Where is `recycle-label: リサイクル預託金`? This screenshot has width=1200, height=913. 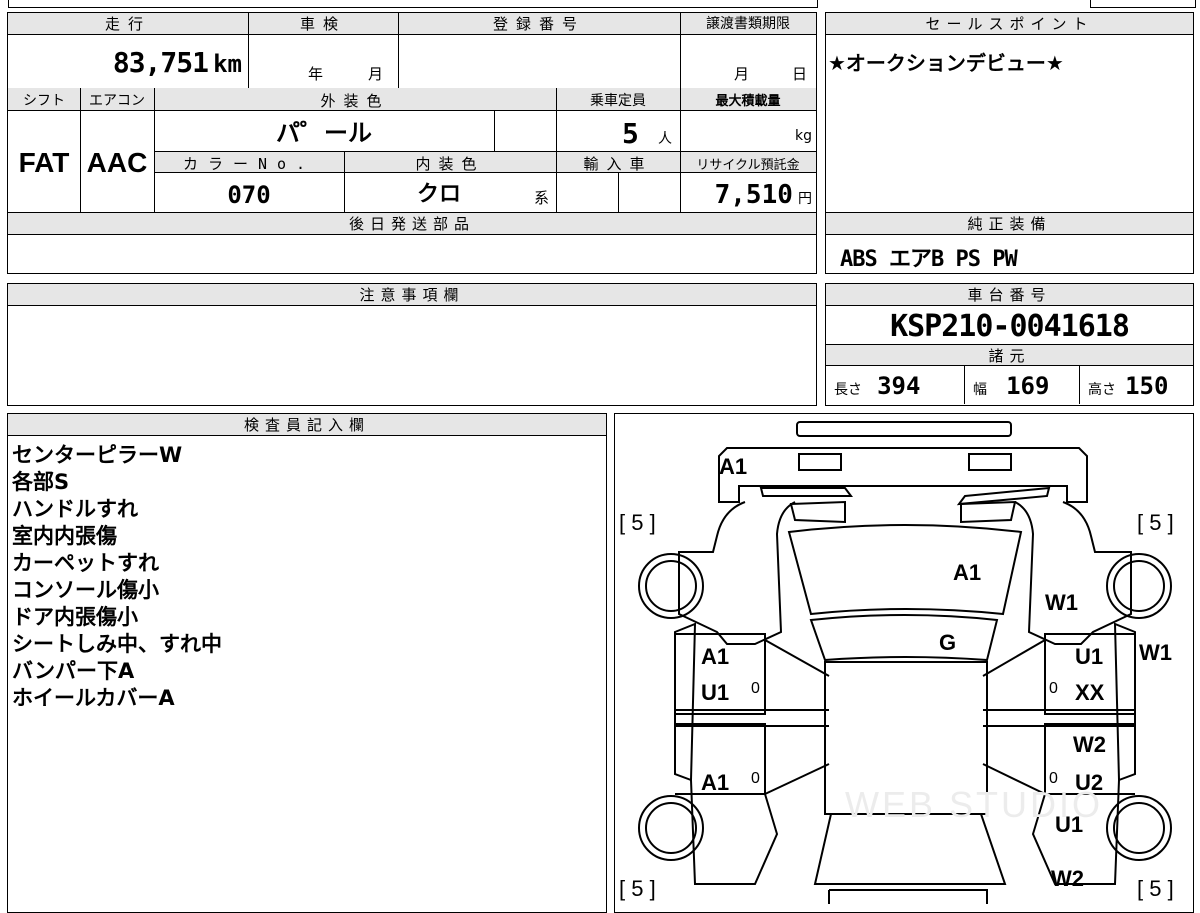 recycle-label: リサイクル預託金 is located at coordinates (748, 165).